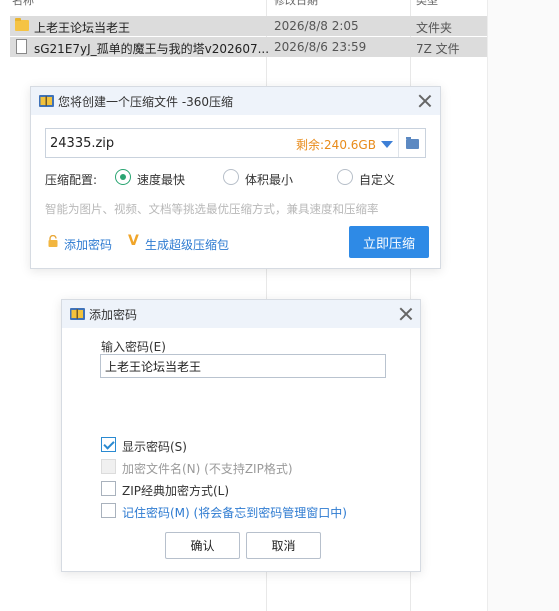 The image size is (559, 611). What do you see at coordinates (438, 49) in the screenshot?
I see `file-type: 7Z 文件` at bounding box center [438, 49].